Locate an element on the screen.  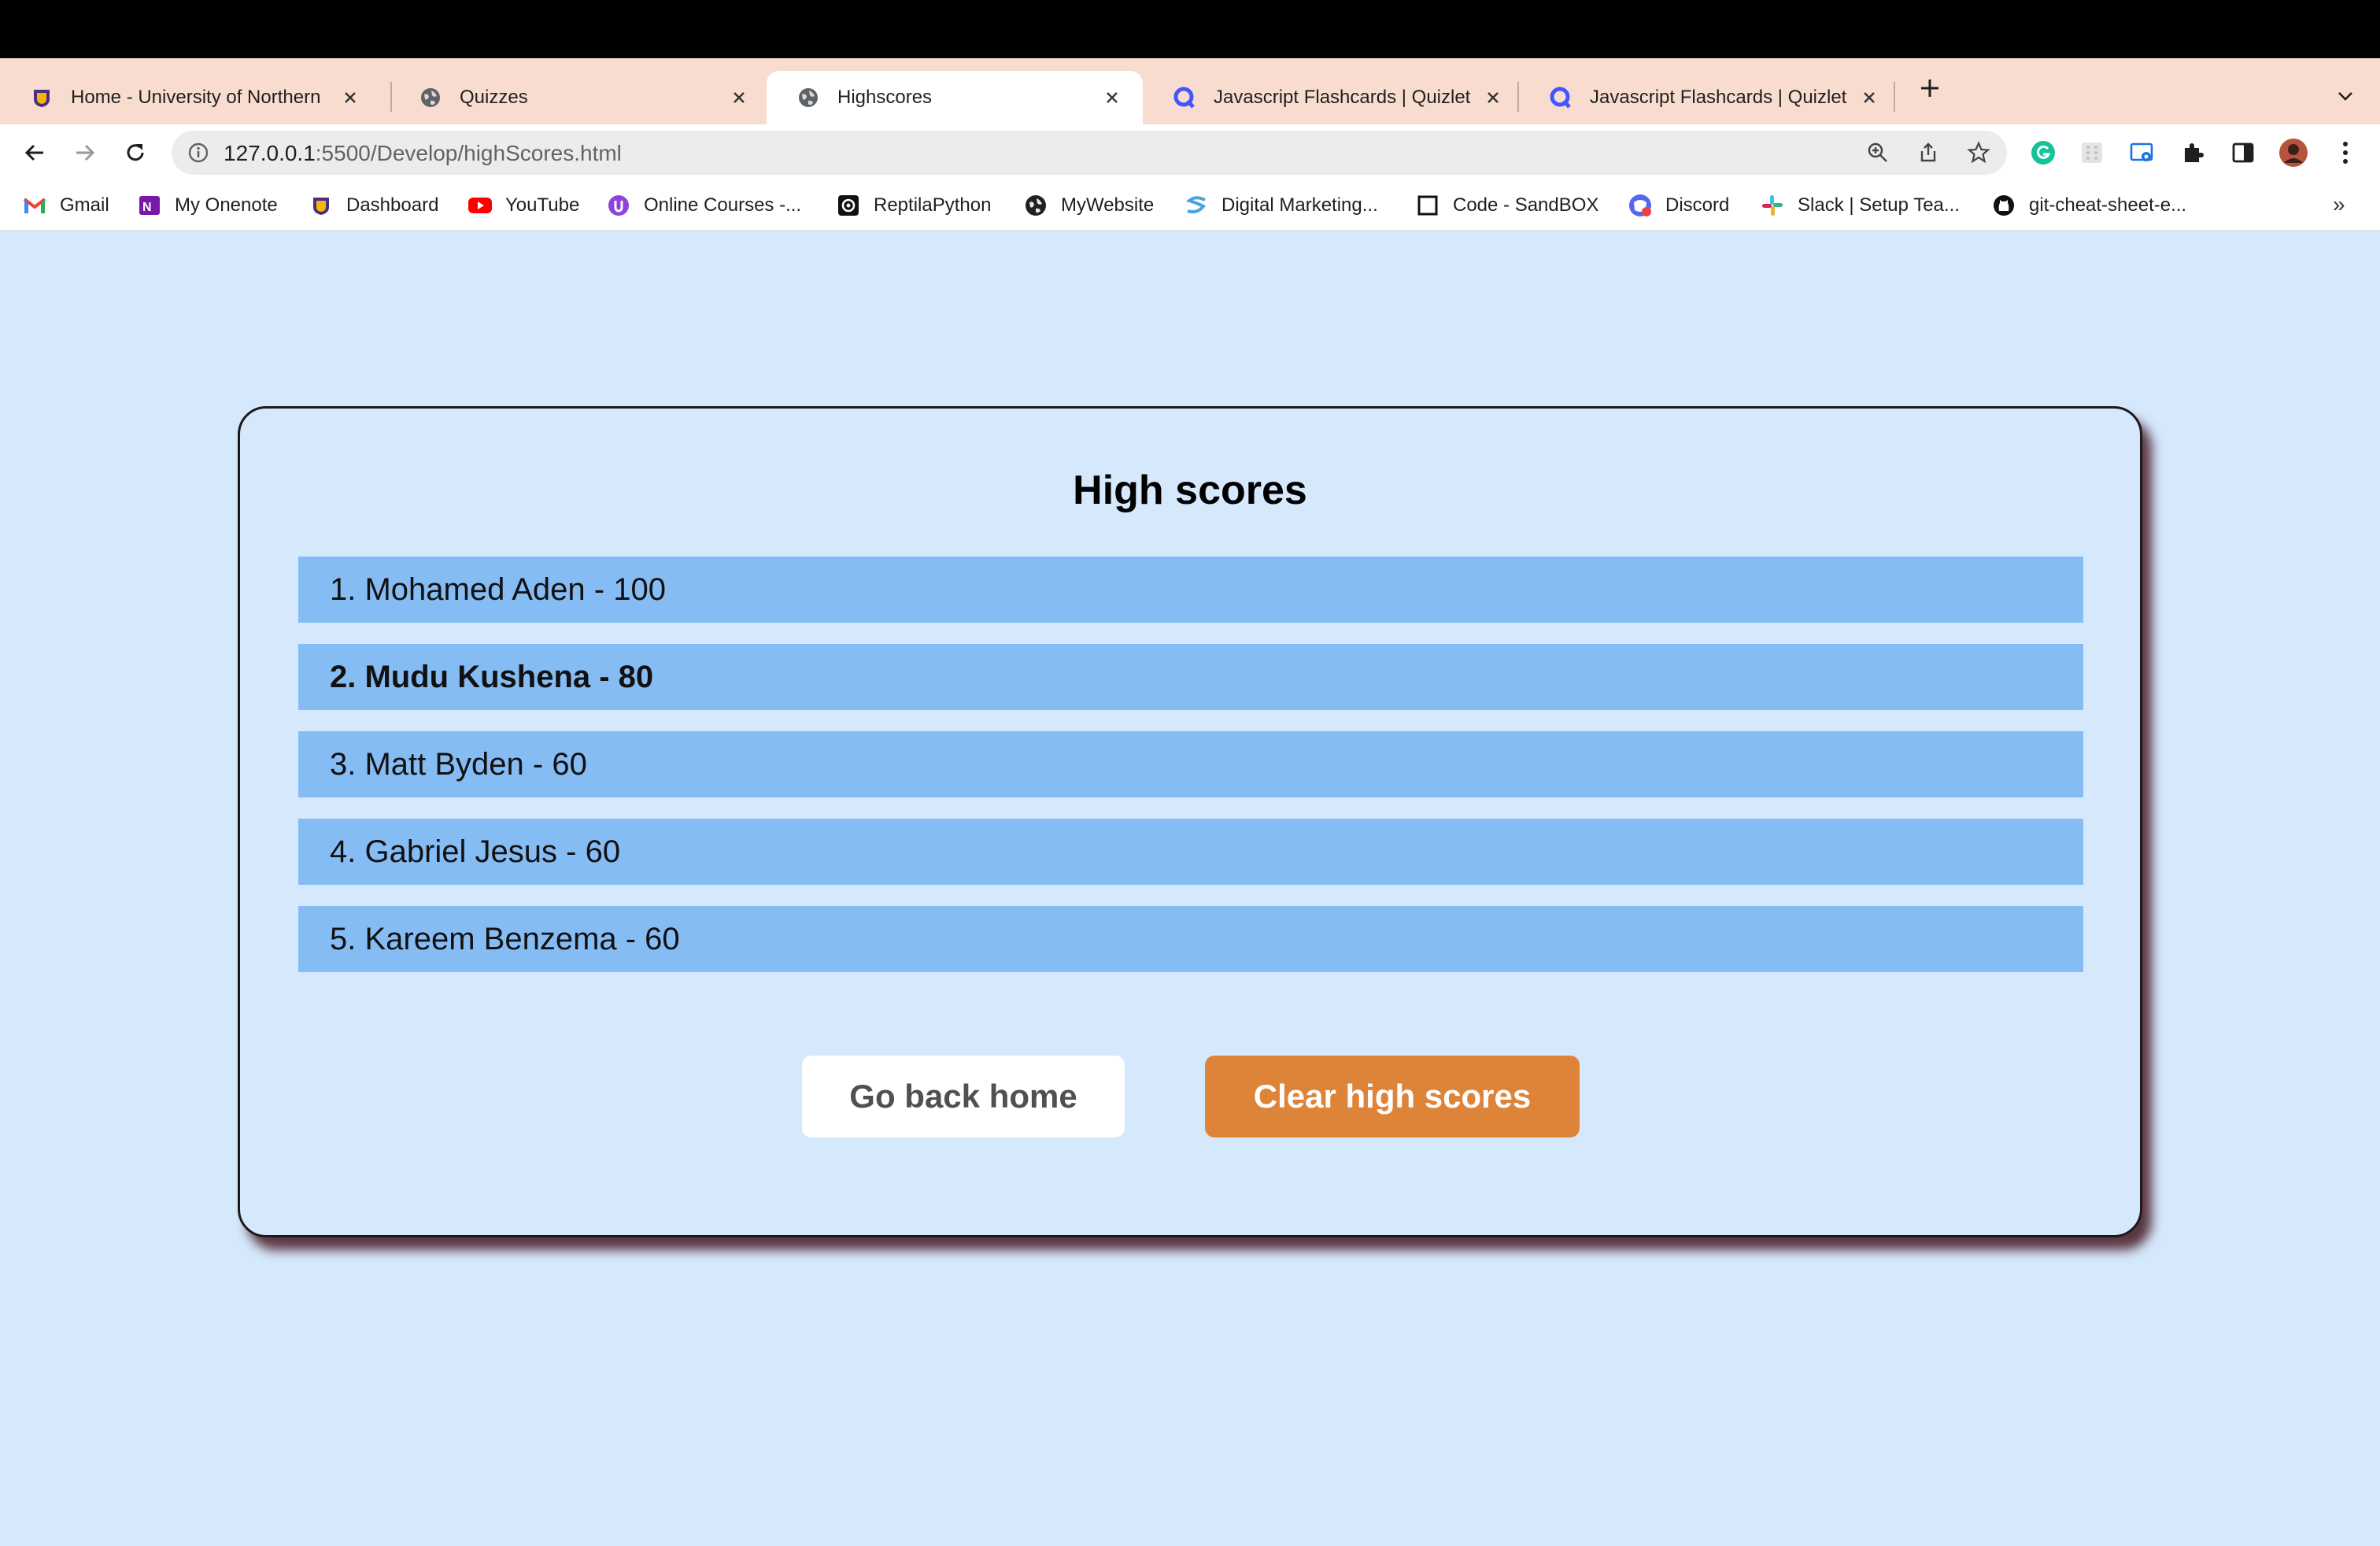
bookmark-mywebsite: MyWebsite is located at coordinates (1088, 205).